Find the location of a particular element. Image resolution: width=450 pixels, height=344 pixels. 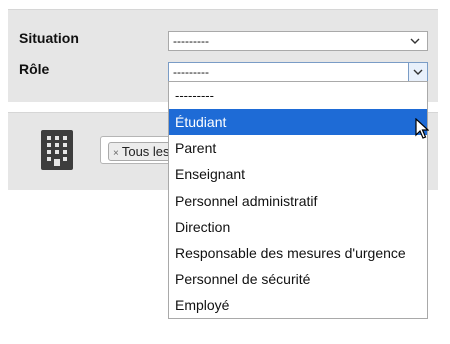

role-option: Employé is located at coordinates (298, 305).